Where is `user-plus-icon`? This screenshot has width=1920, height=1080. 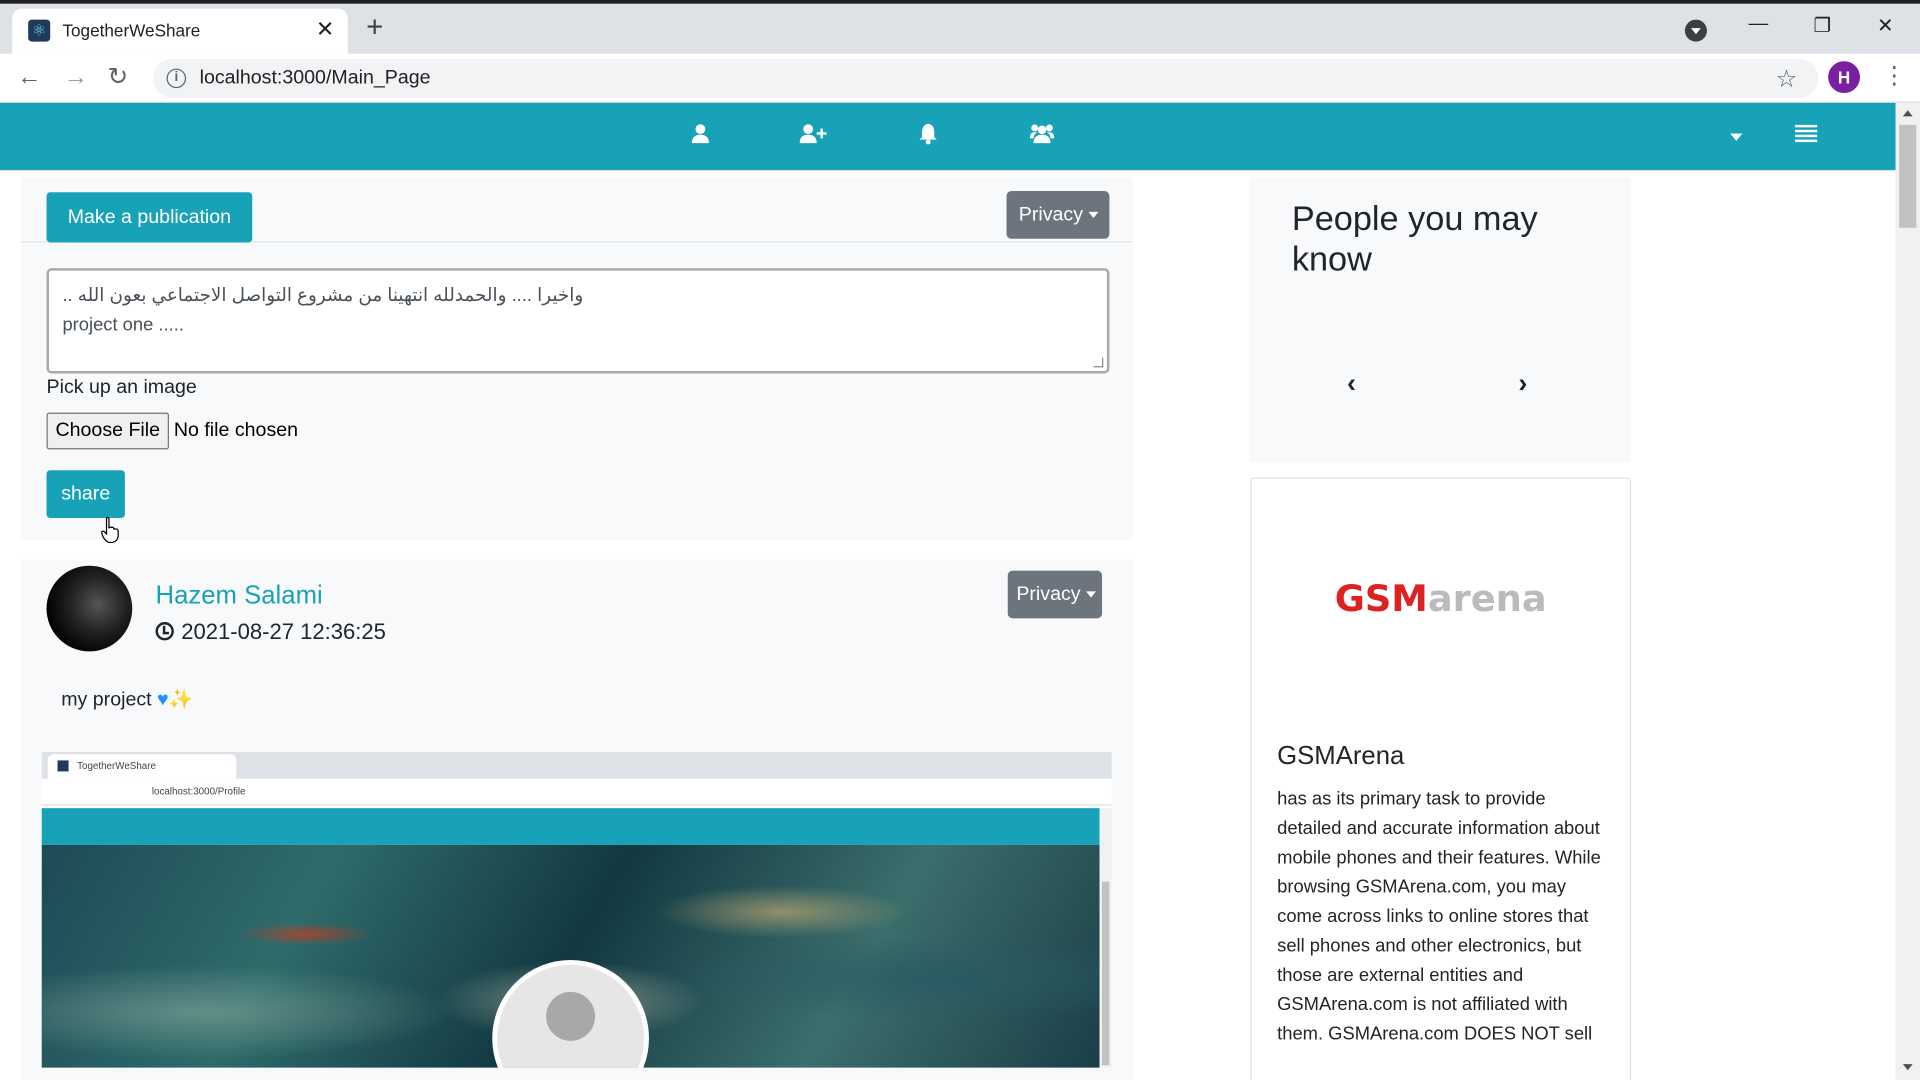 user-plus-icon is located at coordinates (813, 136).